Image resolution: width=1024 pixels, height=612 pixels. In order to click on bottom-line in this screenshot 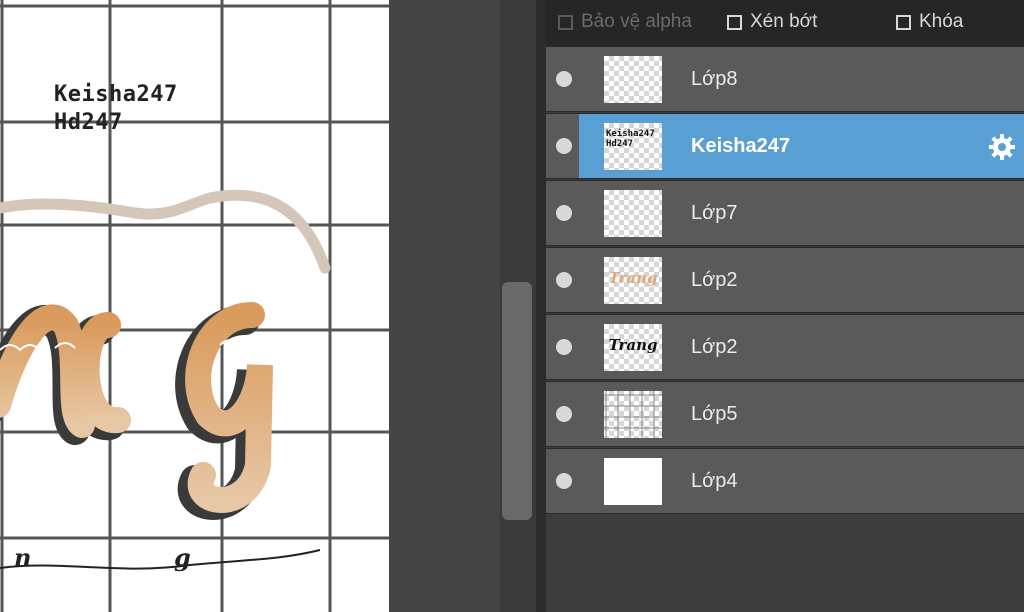, I will do `click(160, 559)`.